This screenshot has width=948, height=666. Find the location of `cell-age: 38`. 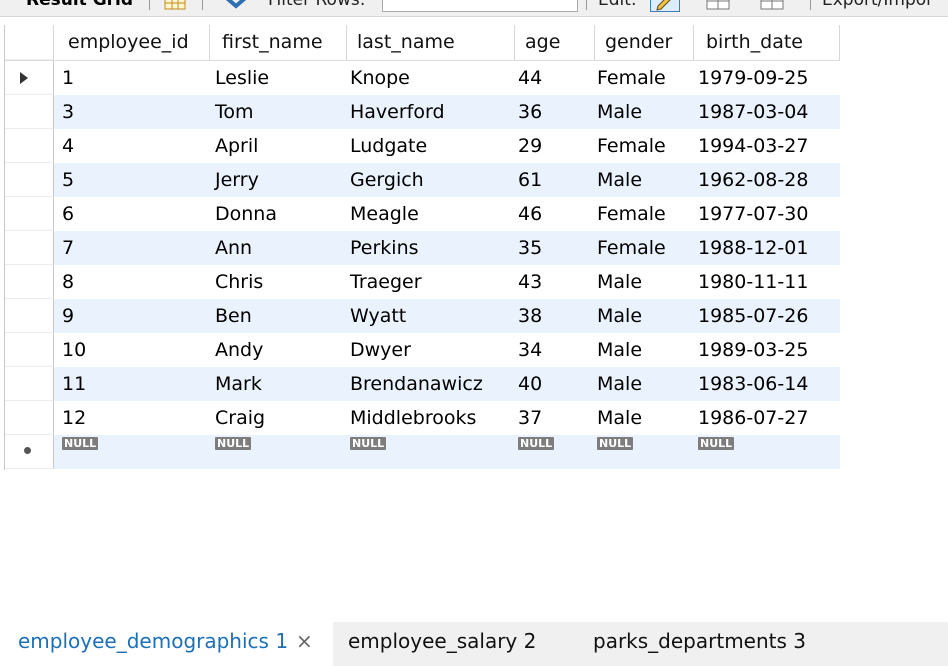

cell-age: 38 is located at coordinates (555, 316).